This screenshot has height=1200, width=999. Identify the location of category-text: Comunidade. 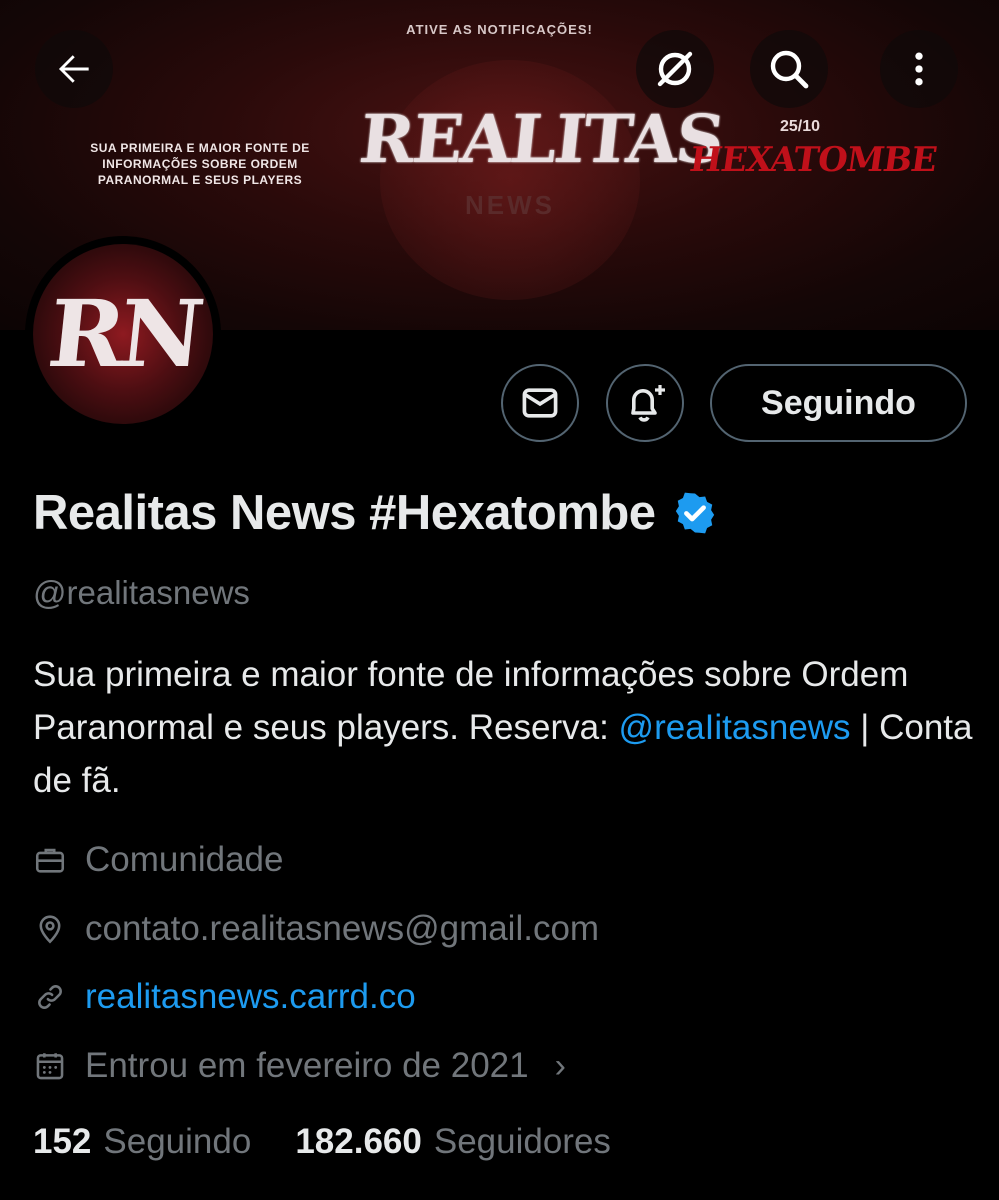
(184, 859).